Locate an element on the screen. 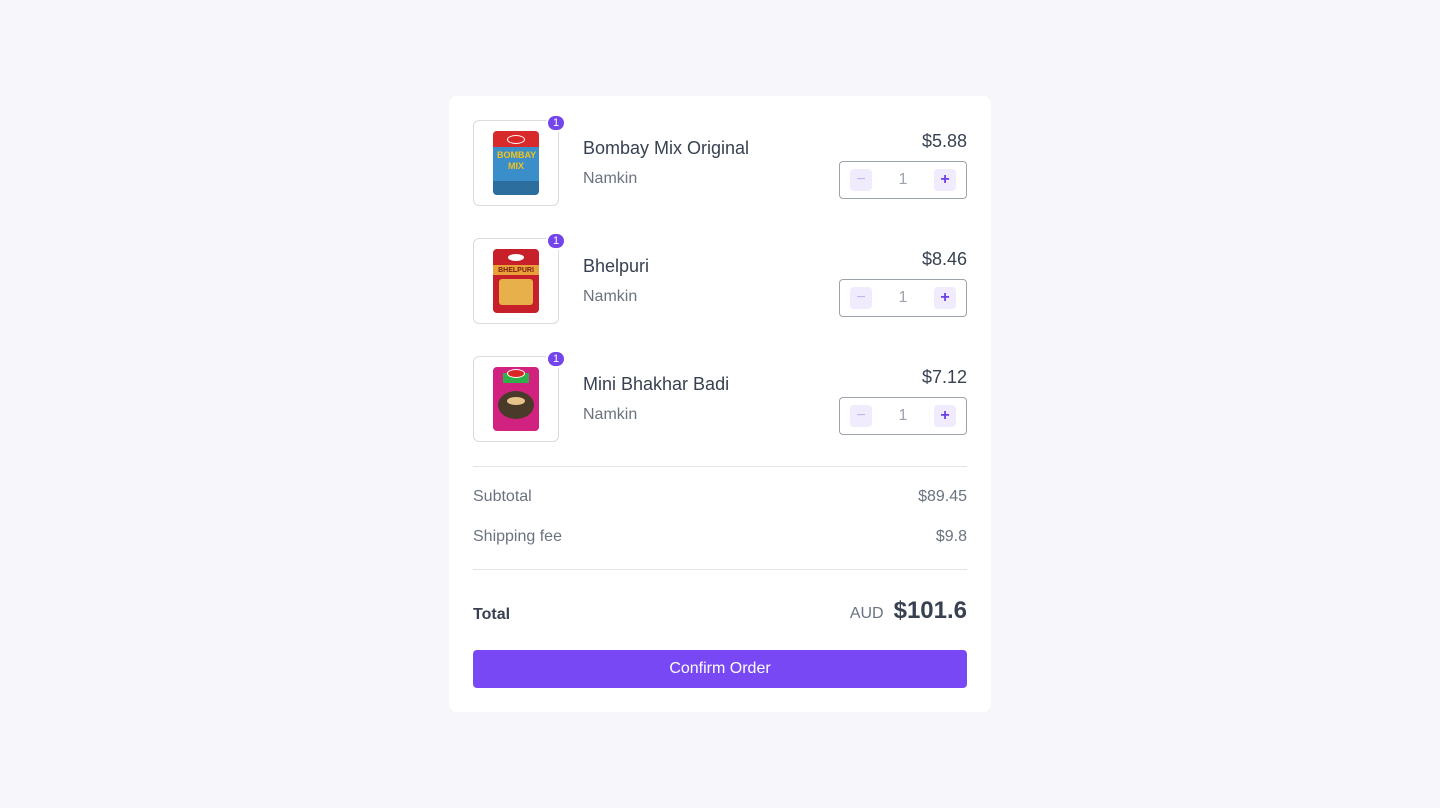  item-price-qty: $7.12 − 1 + is located at coordinates (903, 395).